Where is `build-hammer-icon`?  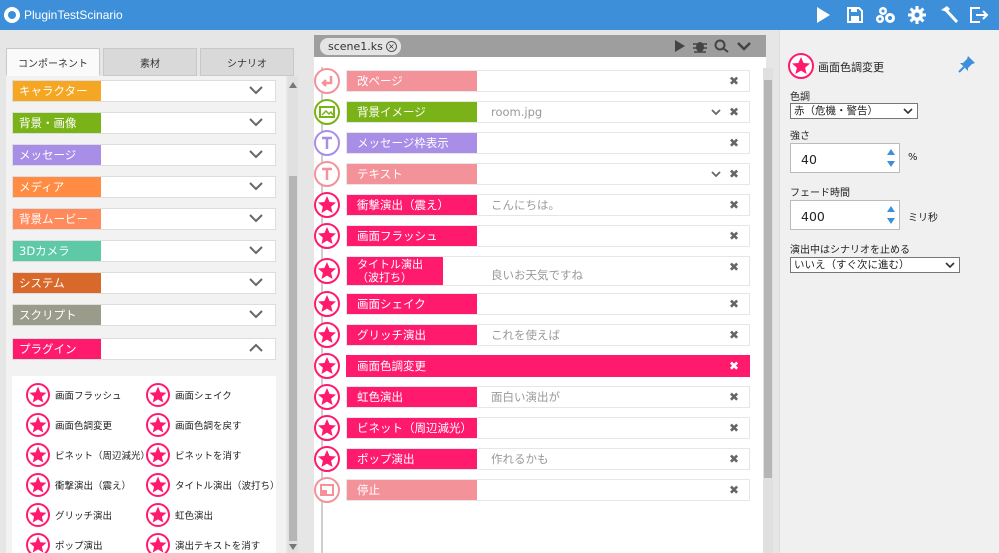
build-hammer-icon is located at coordinates (949, 15).